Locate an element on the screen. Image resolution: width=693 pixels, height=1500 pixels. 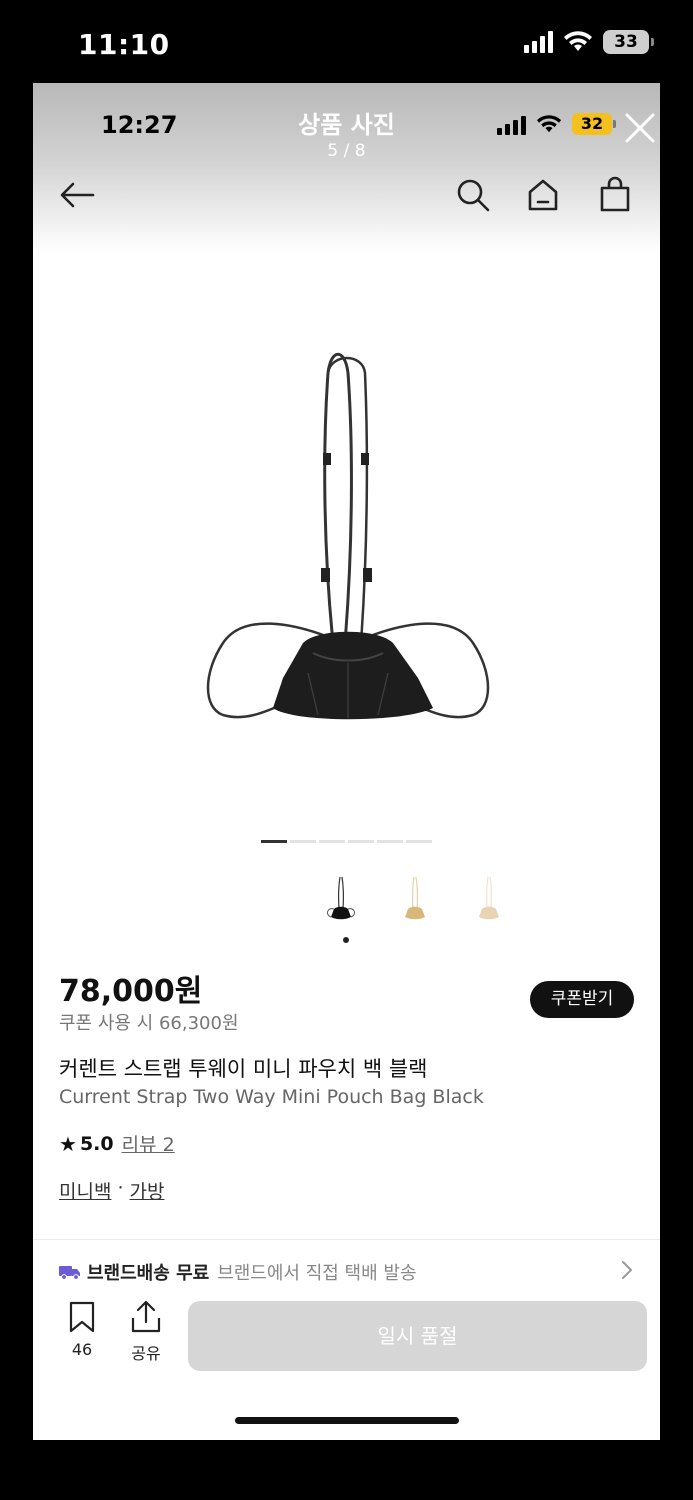
home-indicator is located at coordinates (347, 1420).